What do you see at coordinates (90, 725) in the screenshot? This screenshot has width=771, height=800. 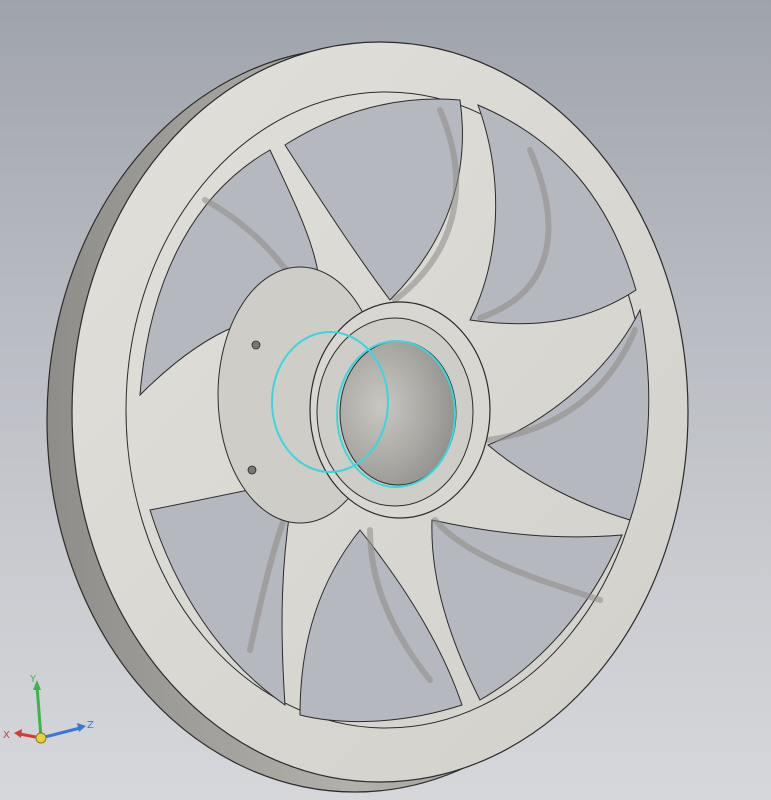 I see `z-axis-label: Z` at bounding box center [90, 725].